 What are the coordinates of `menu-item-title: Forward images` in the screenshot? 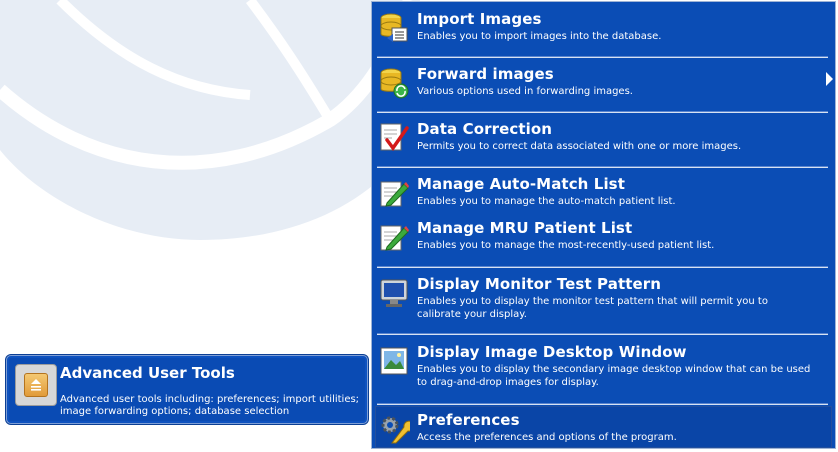 It's located at (485, 74).